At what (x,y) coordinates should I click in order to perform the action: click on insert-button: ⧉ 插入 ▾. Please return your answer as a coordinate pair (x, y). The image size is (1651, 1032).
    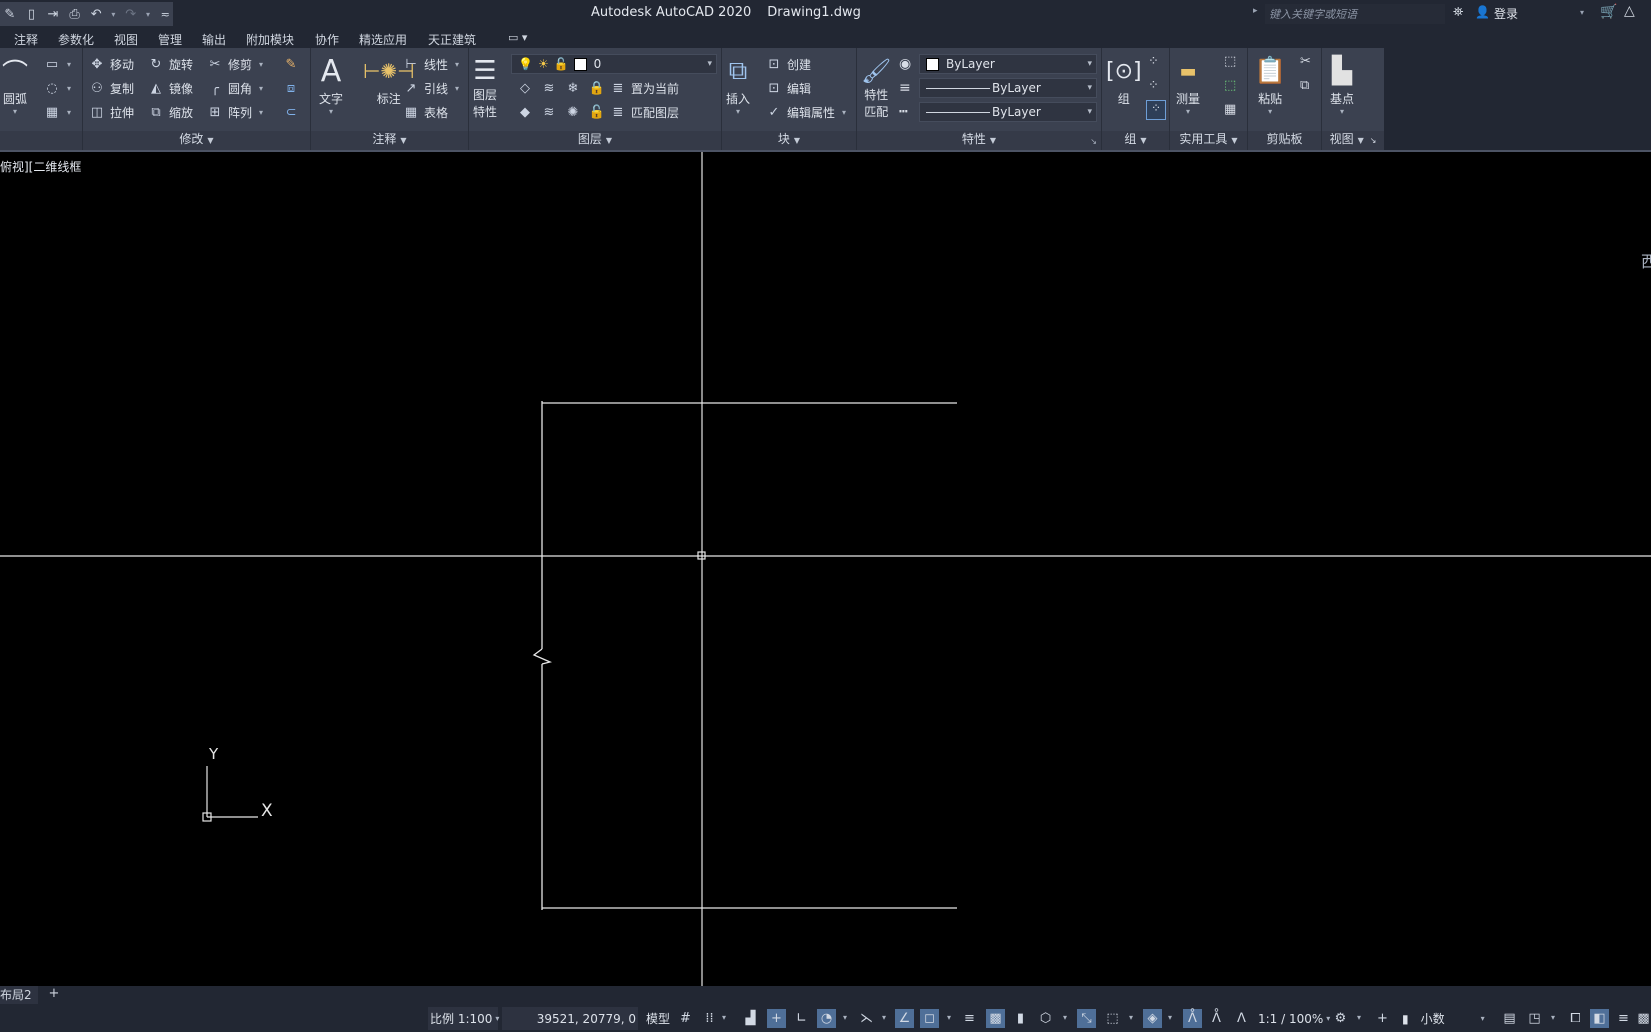
    Looking at the image, I should click on (738, 84).